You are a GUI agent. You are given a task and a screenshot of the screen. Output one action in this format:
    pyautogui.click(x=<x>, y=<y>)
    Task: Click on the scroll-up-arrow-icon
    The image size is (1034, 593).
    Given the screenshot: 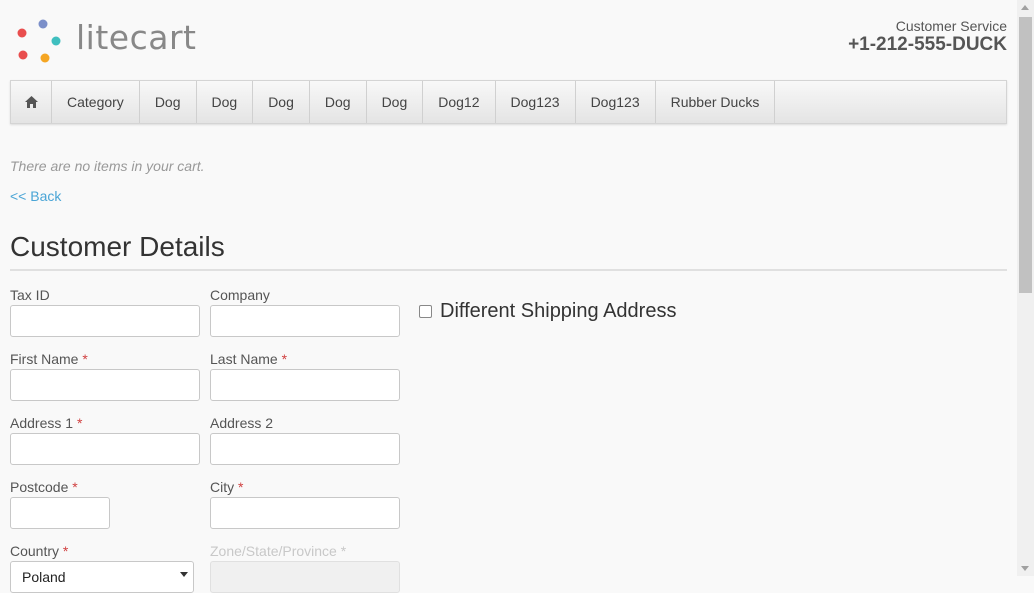 What is the action you would take?
    pyautogui.click(x=1025, y=7)
    